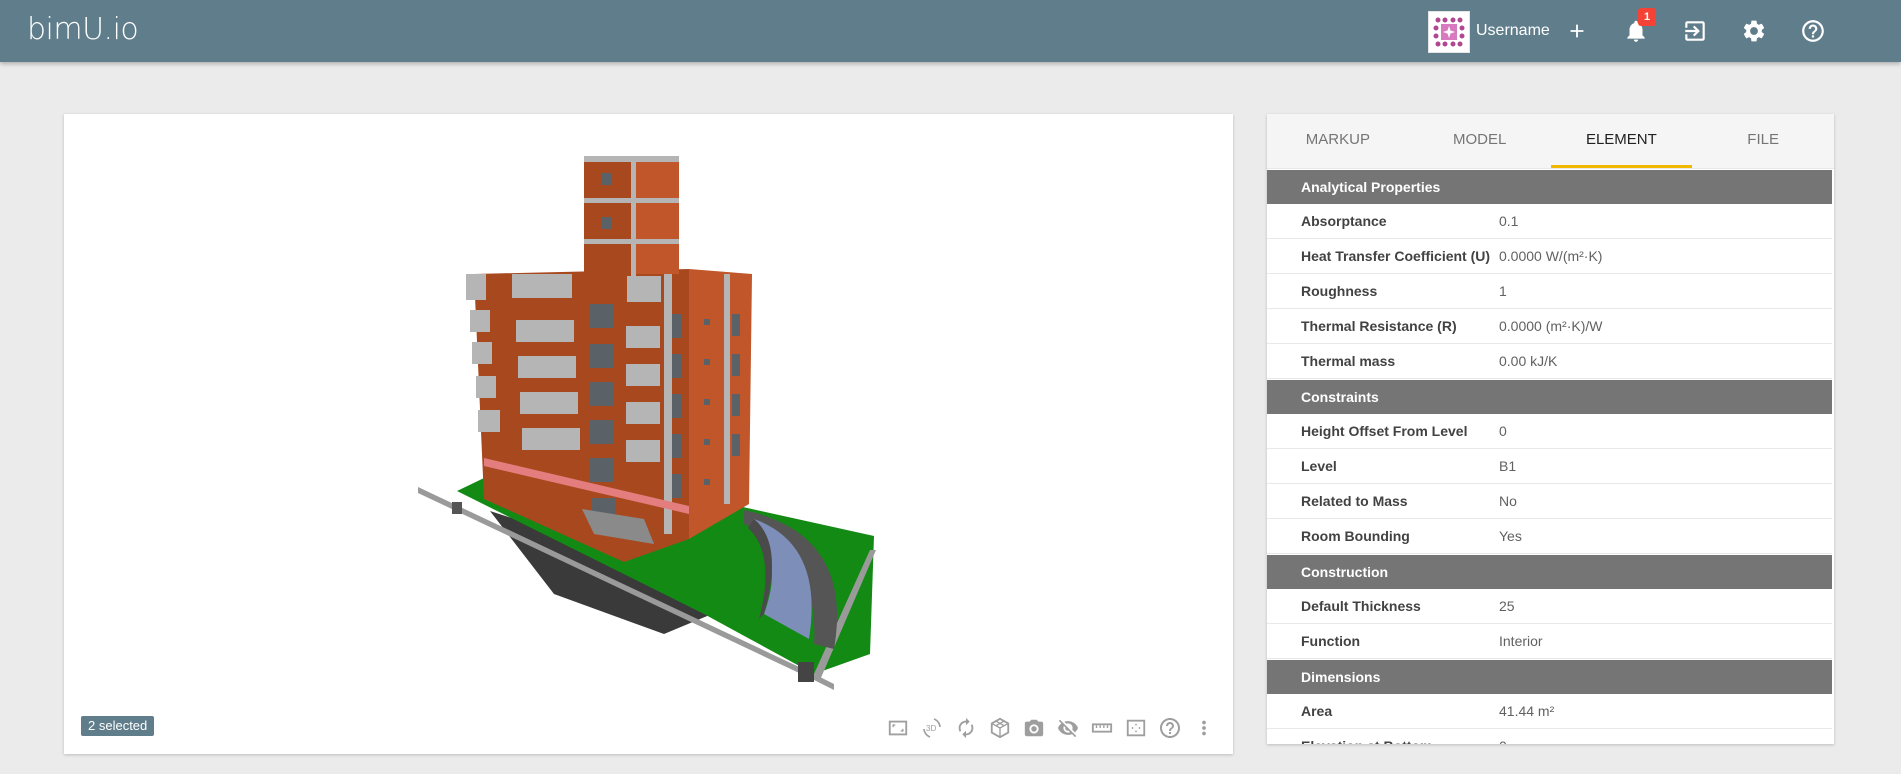 The width and height of the screenshot is (1901, 774). I want to click on property-row: Function Interior, so click(1549, 641).